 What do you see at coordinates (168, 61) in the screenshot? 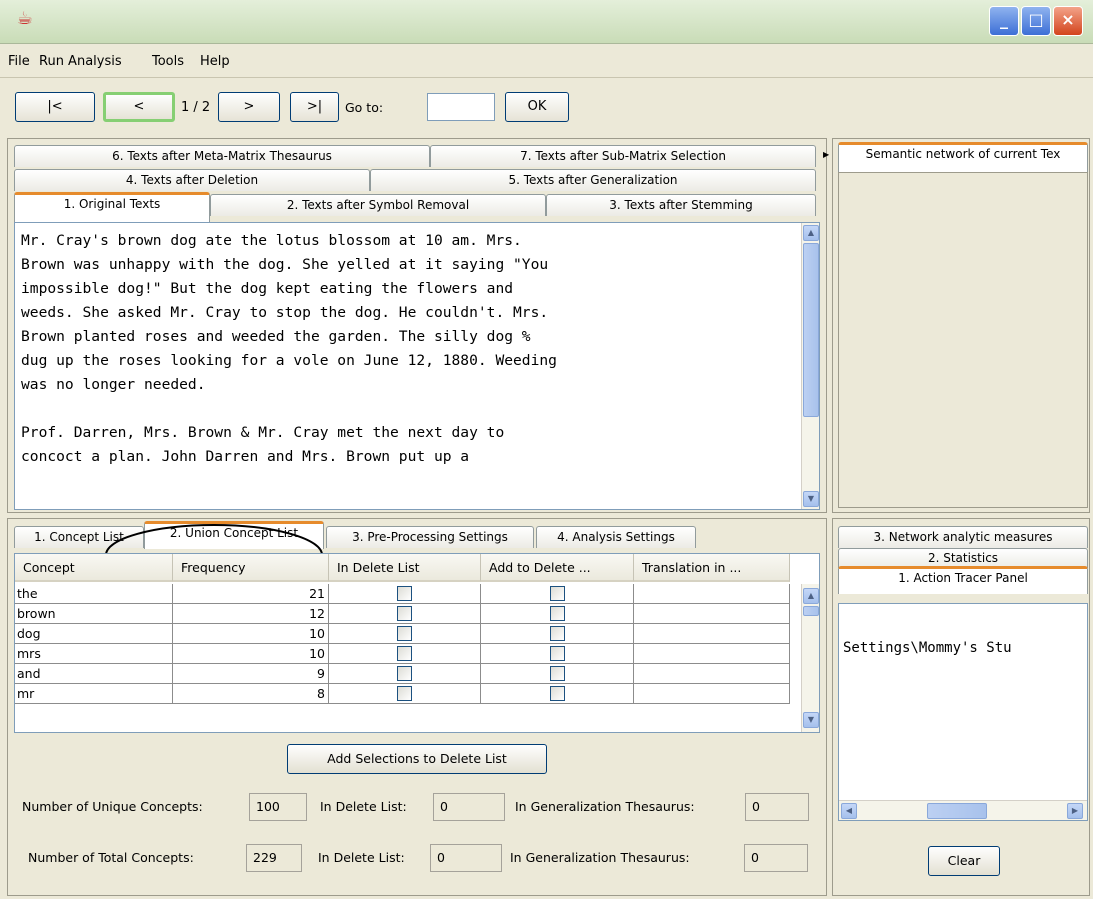
I see `menu-tools: Tools` at bounding box center [168, 61].